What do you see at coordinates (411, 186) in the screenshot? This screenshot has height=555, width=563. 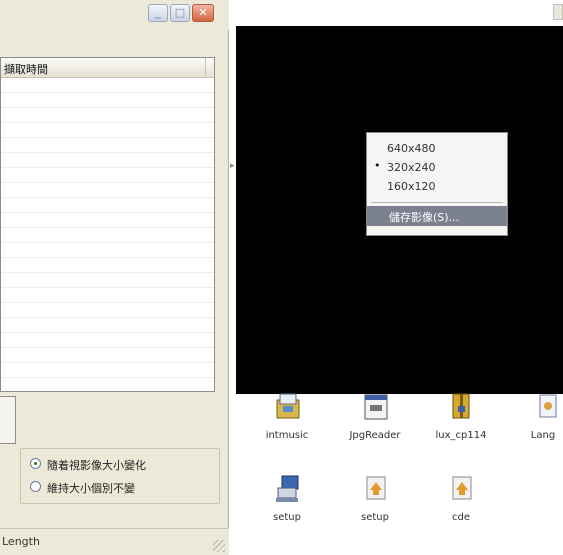 I see `menu-item-label: 160x120` at bounding box center [411, 186].